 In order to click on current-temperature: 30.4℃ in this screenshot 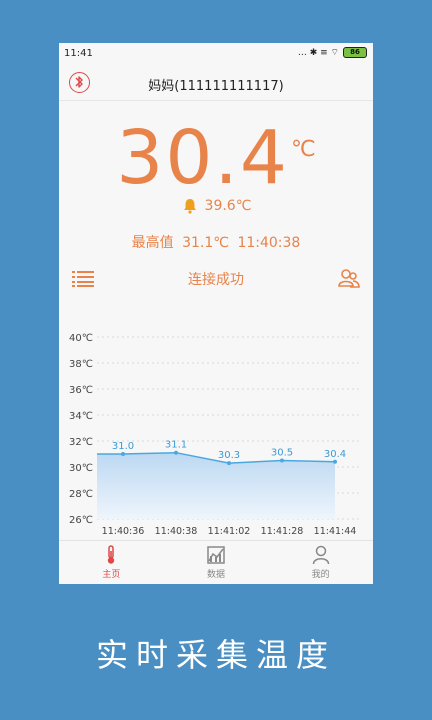, I will do `click(216, 158)`.